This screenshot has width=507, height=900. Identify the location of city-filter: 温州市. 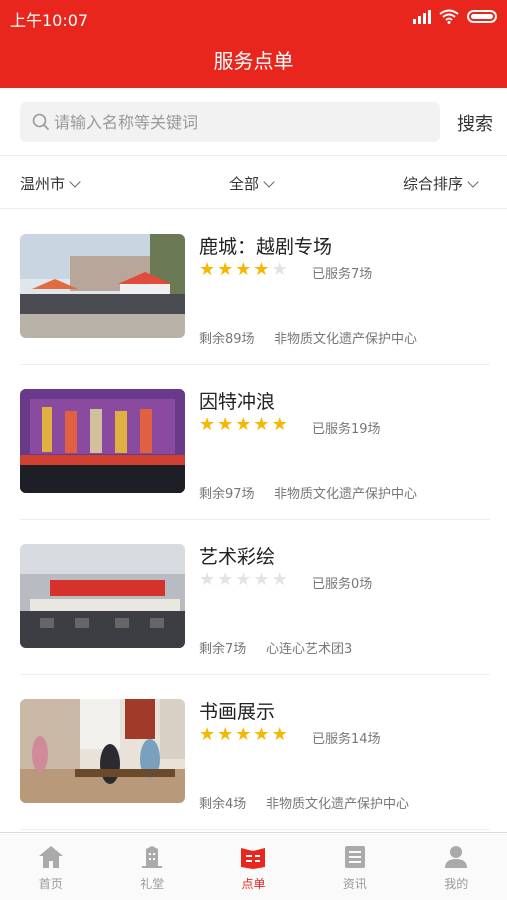
(50, 183).